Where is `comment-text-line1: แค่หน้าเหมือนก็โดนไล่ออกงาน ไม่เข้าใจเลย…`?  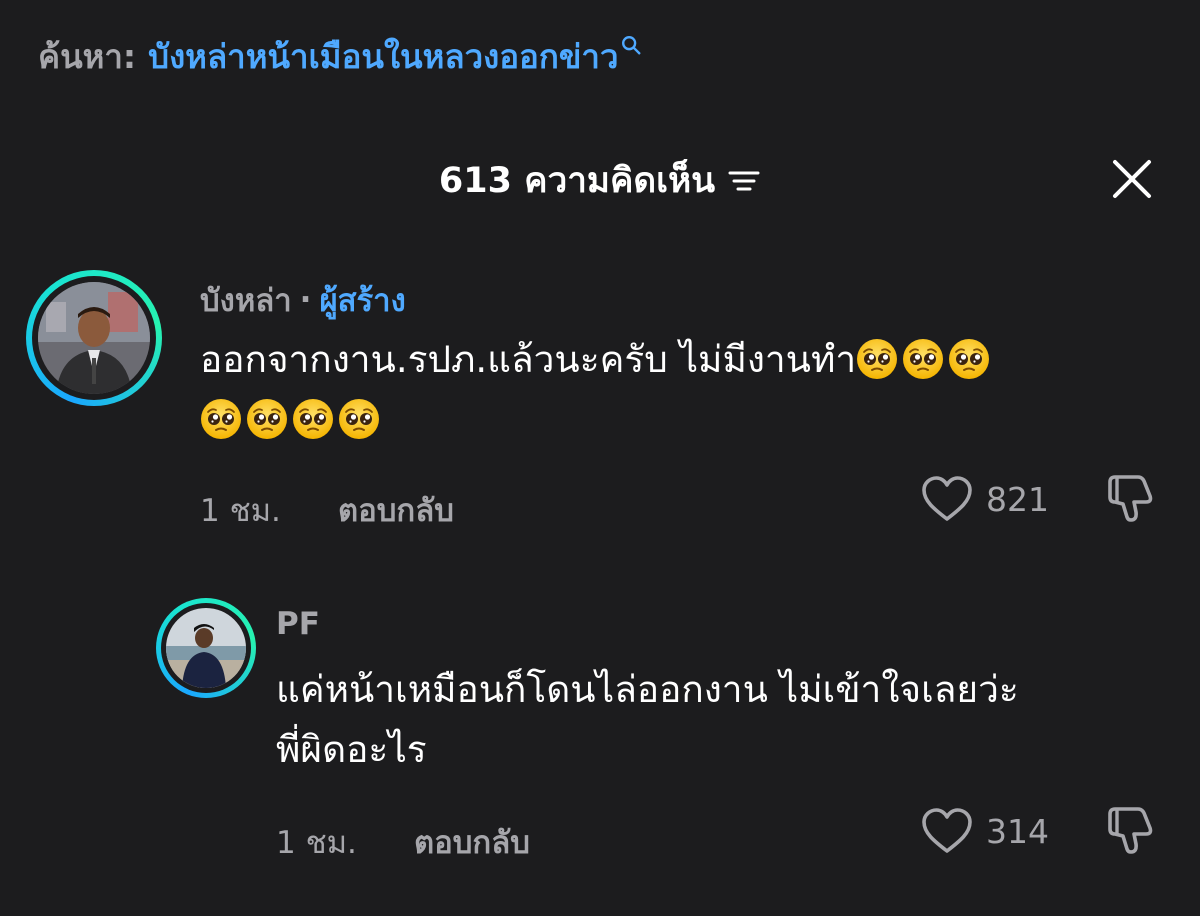 comment-text-line1: แค่หน้าเหมือนก็โดนไล่ออกงาน ไม่เข้าใจเลย… is located at coordinates (647, 689).